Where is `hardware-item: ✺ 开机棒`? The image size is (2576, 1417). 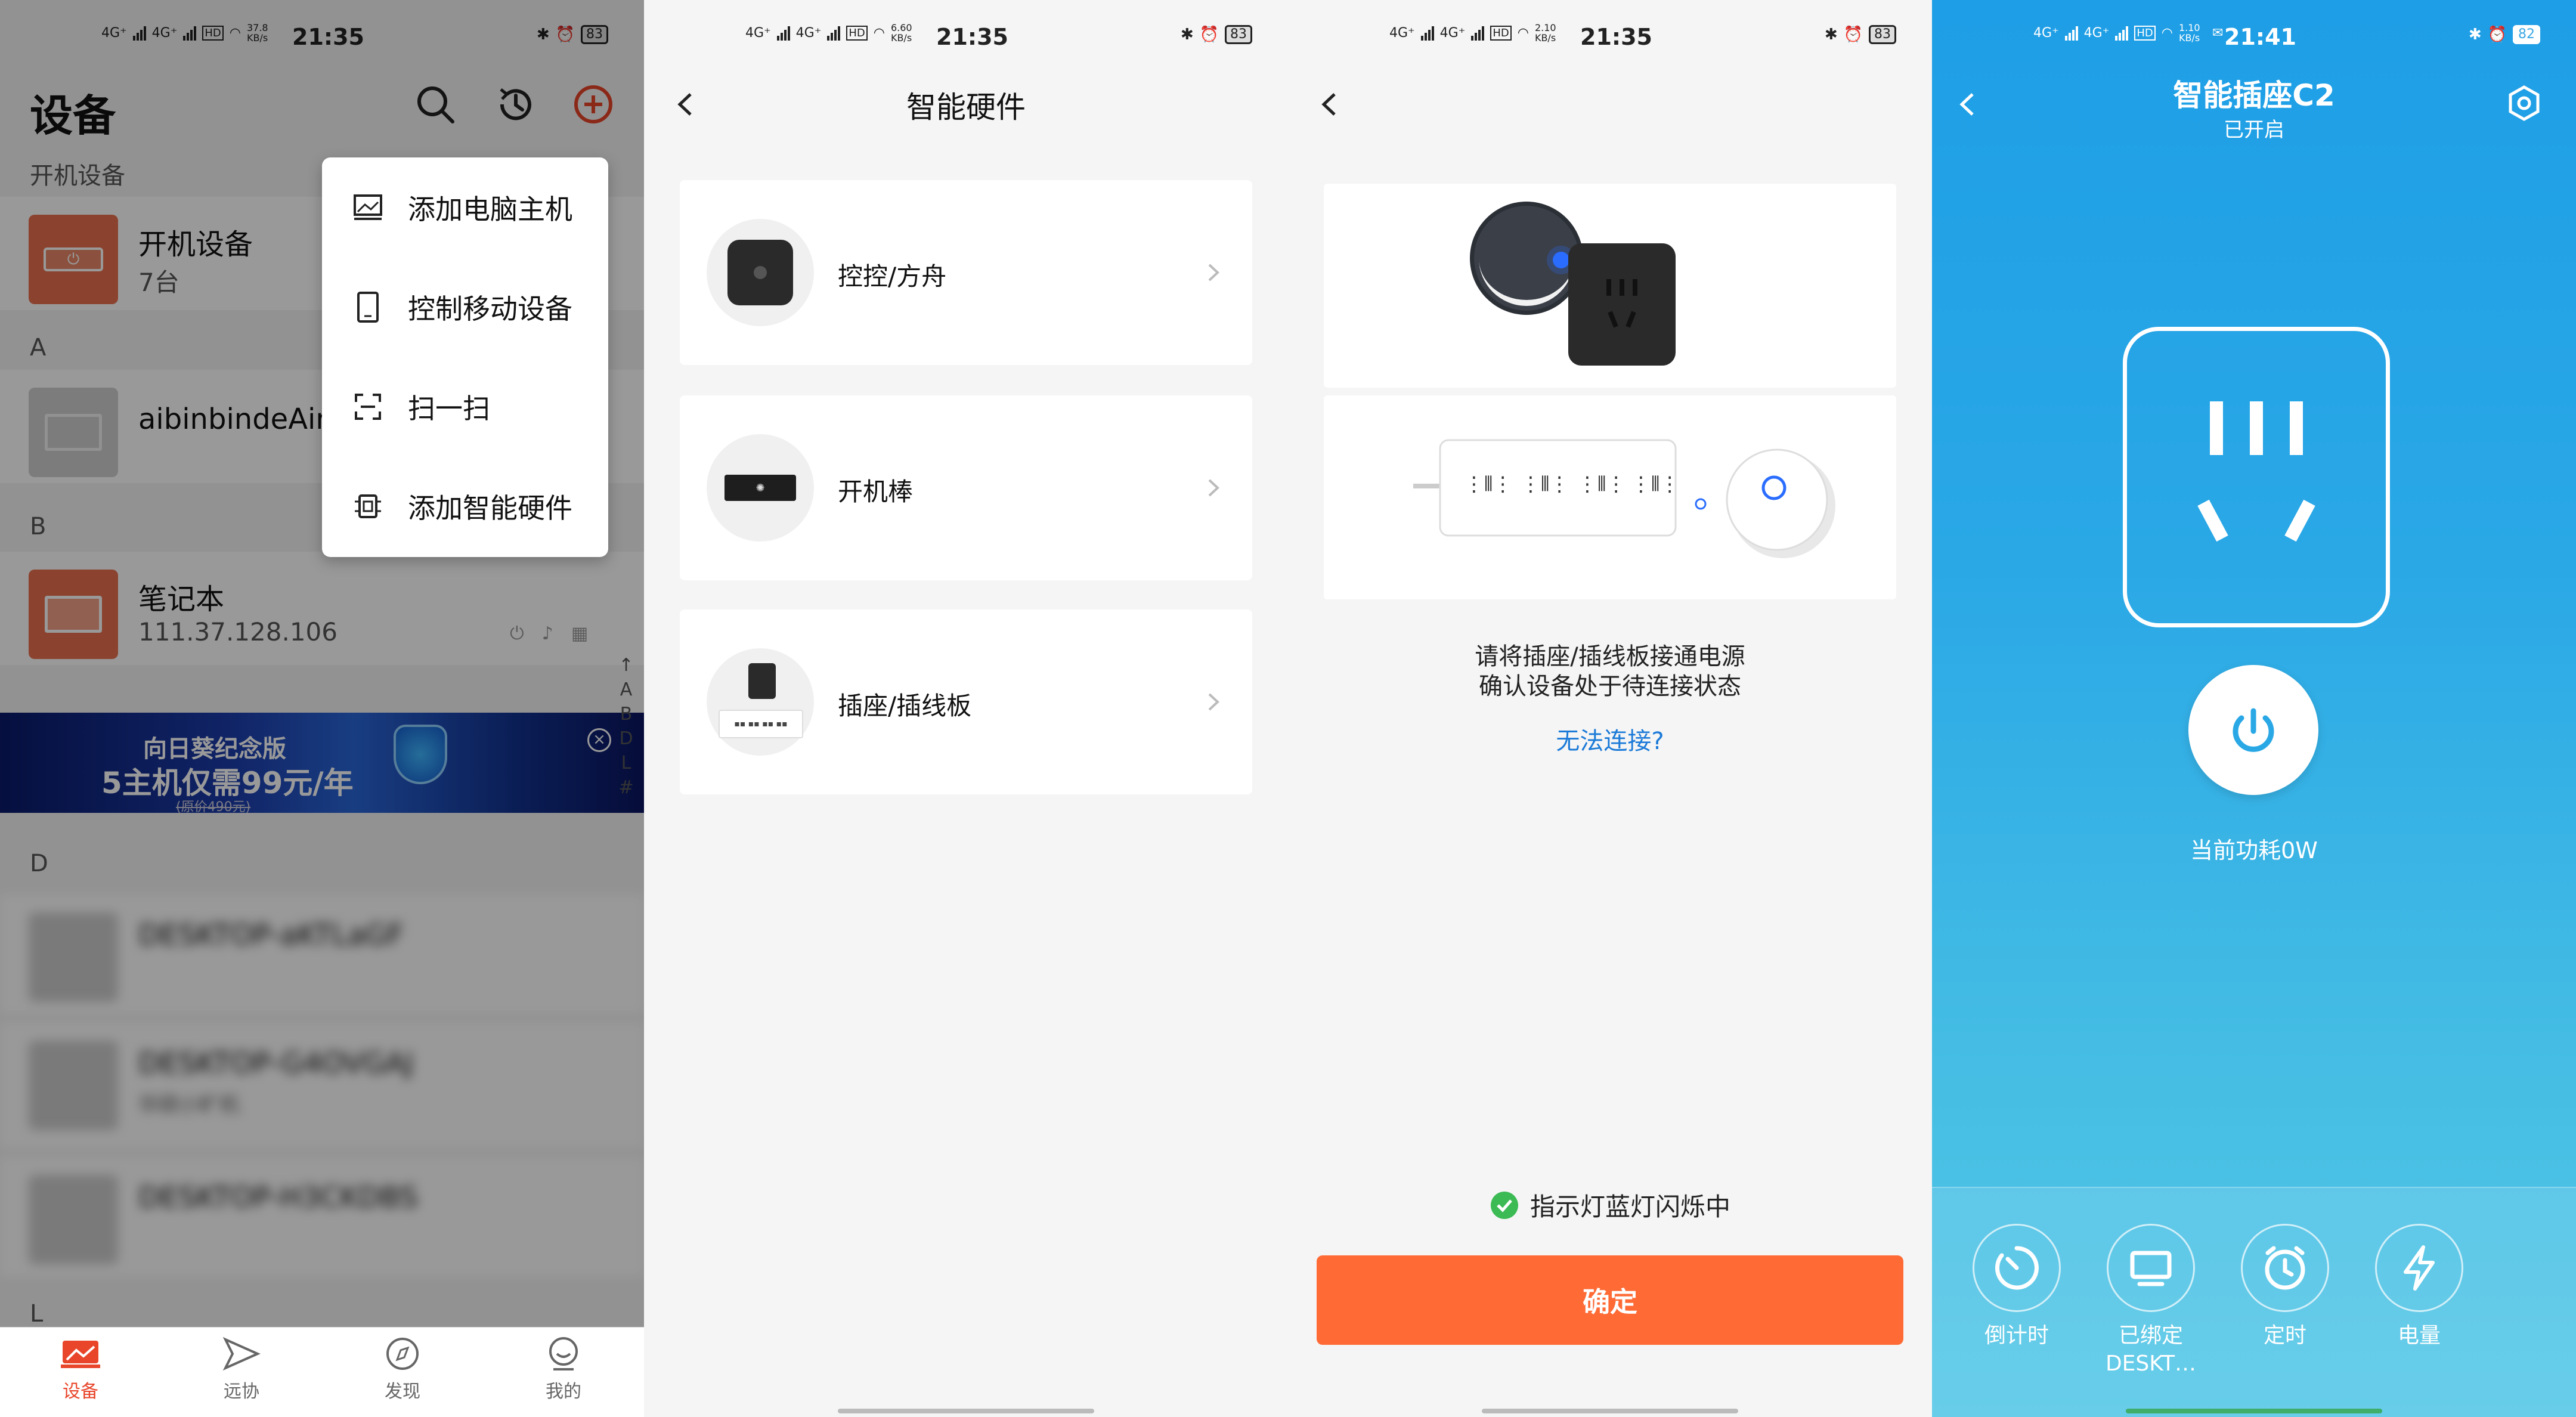
hardware-item: ✺ 开机棒 is located at coordinates (966, 487).